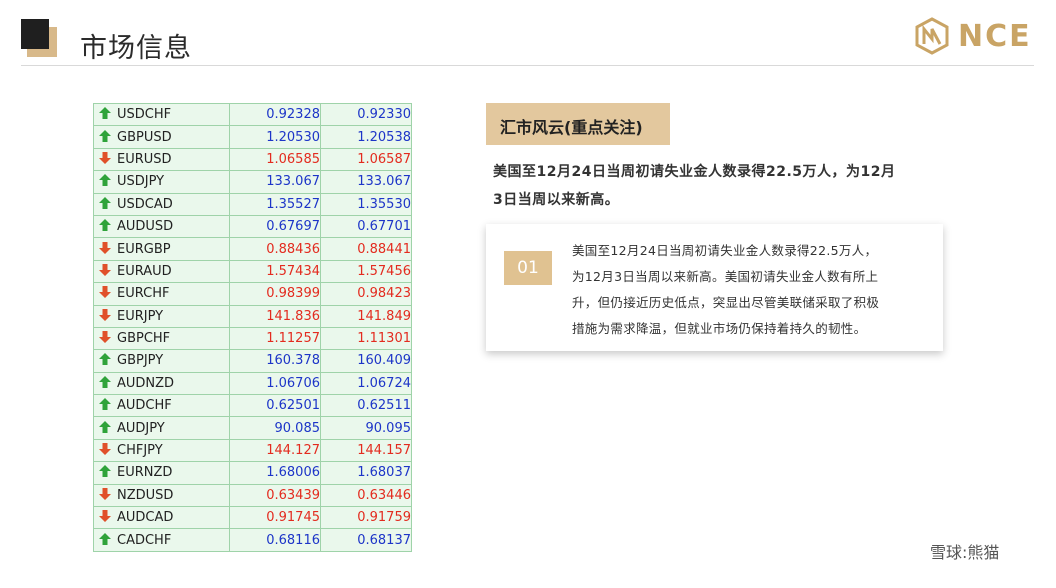 The width and height of the screenshot is (1056, 588). I want to click on quote-symbol: USDCAD, so click(145, 204).